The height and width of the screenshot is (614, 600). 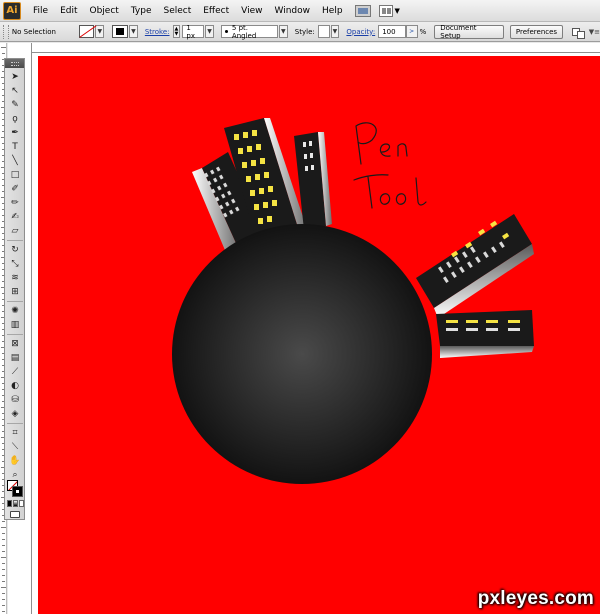 I want to click on warp-tool-icon: ≋, so click(x=15, y=278).